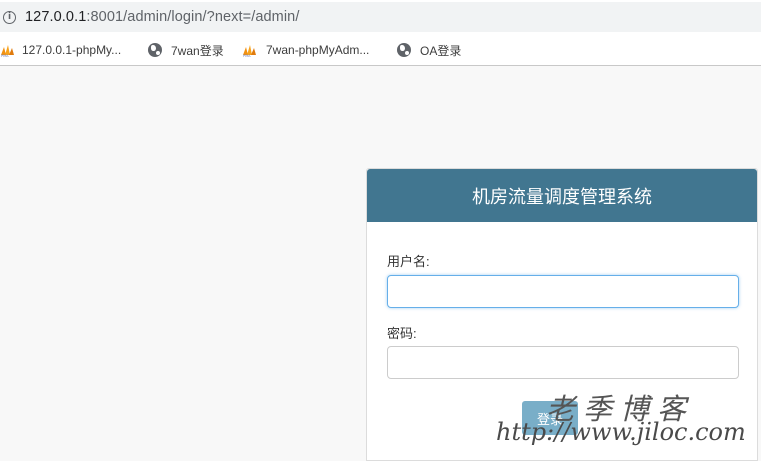  I want to click on url-text: 127.0.0.1:8001/admin/login/?next=/admin/, so click(162, 17).